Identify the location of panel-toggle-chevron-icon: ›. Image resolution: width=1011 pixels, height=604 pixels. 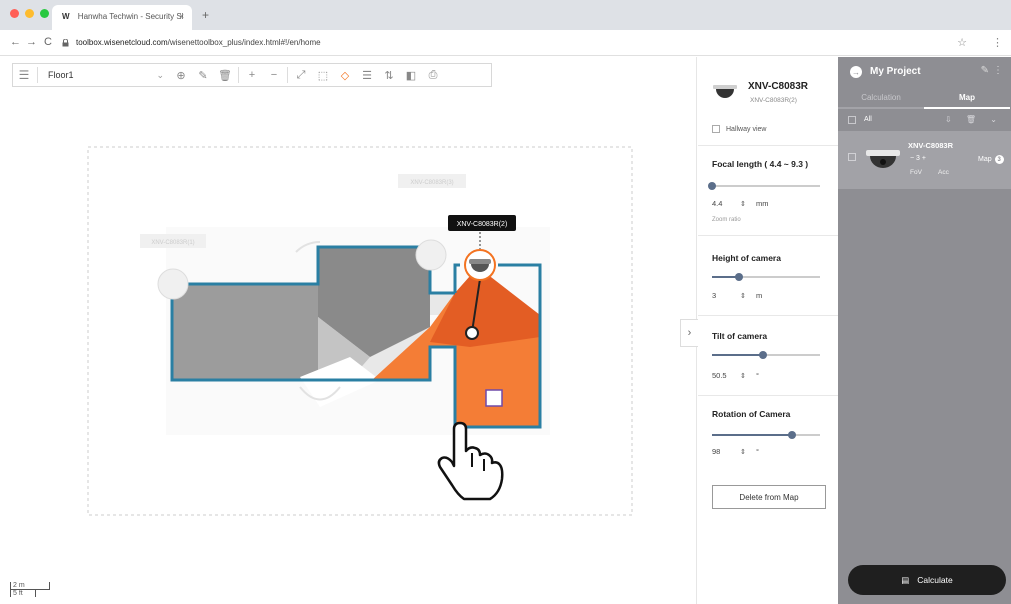
(689, 333).